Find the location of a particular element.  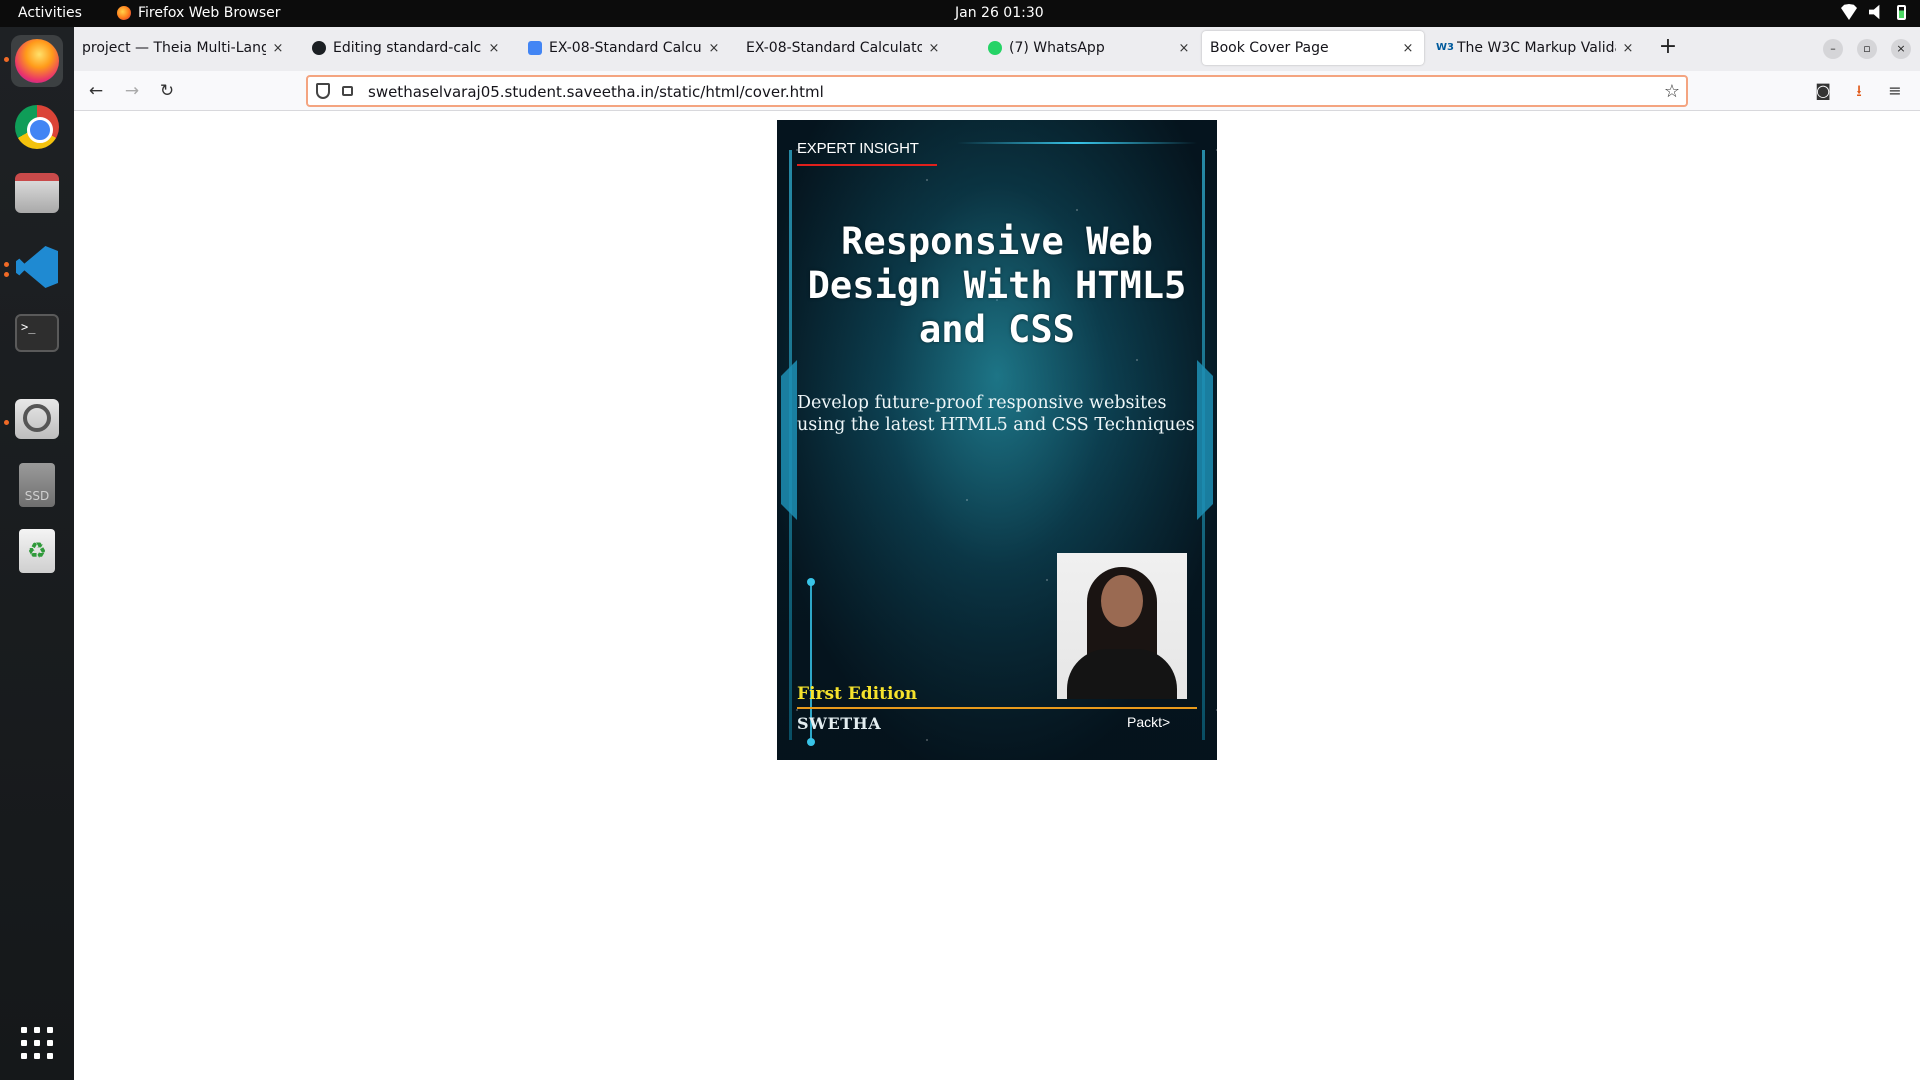

app-menu: Firefox Web Browser is located at coordinates (199, 13).